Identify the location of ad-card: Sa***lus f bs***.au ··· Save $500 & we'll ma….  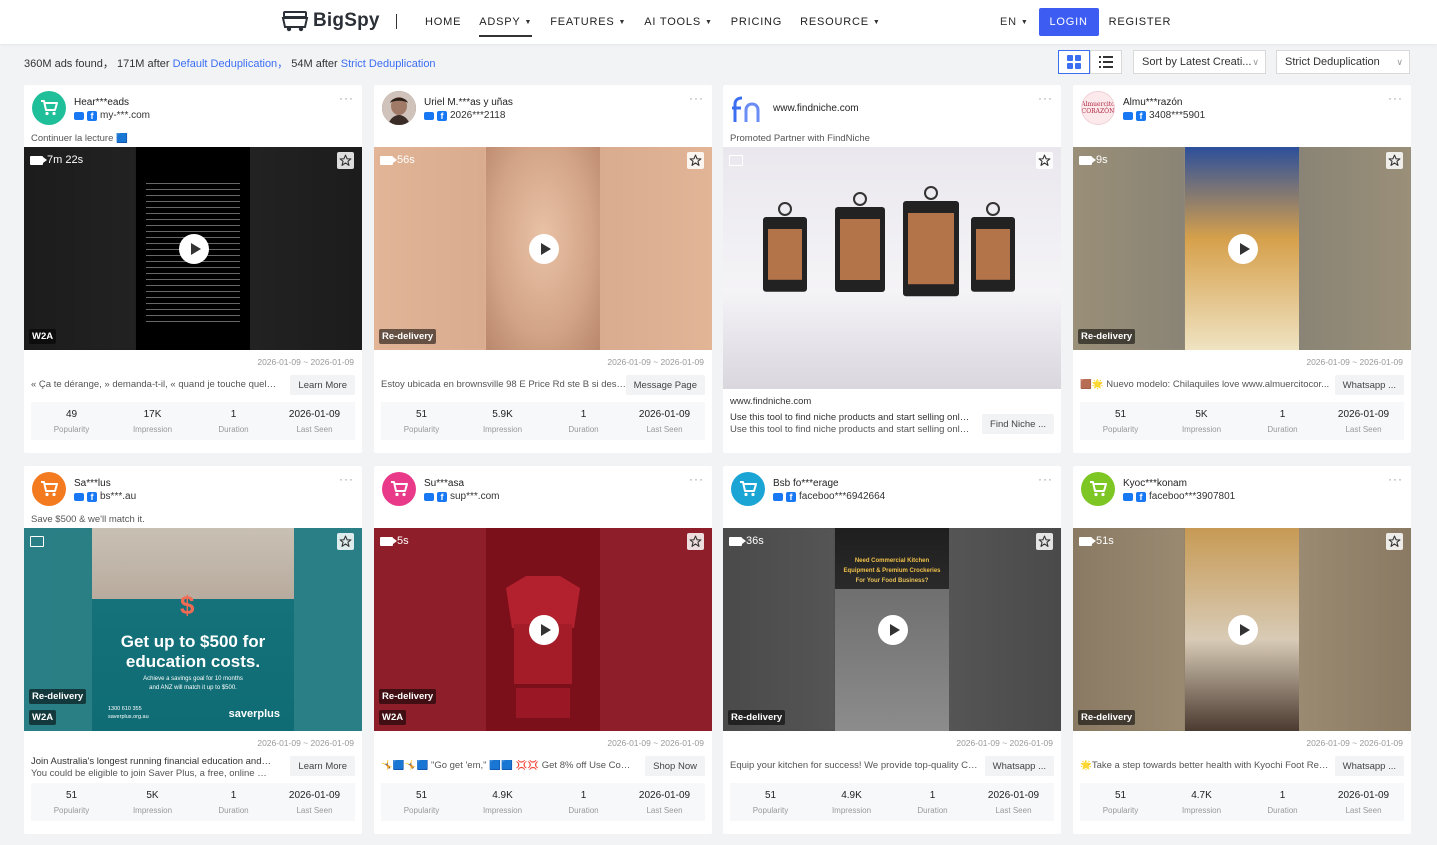
(193, 650).